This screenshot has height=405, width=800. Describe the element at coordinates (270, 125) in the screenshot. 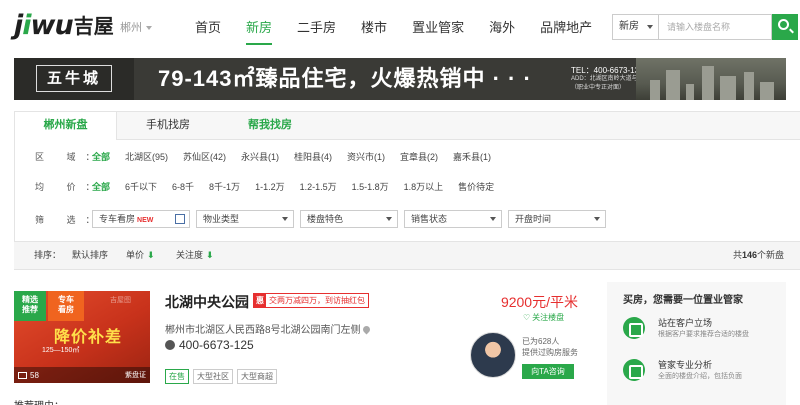

I see `tab-help-find: 帮我找房` at that location.